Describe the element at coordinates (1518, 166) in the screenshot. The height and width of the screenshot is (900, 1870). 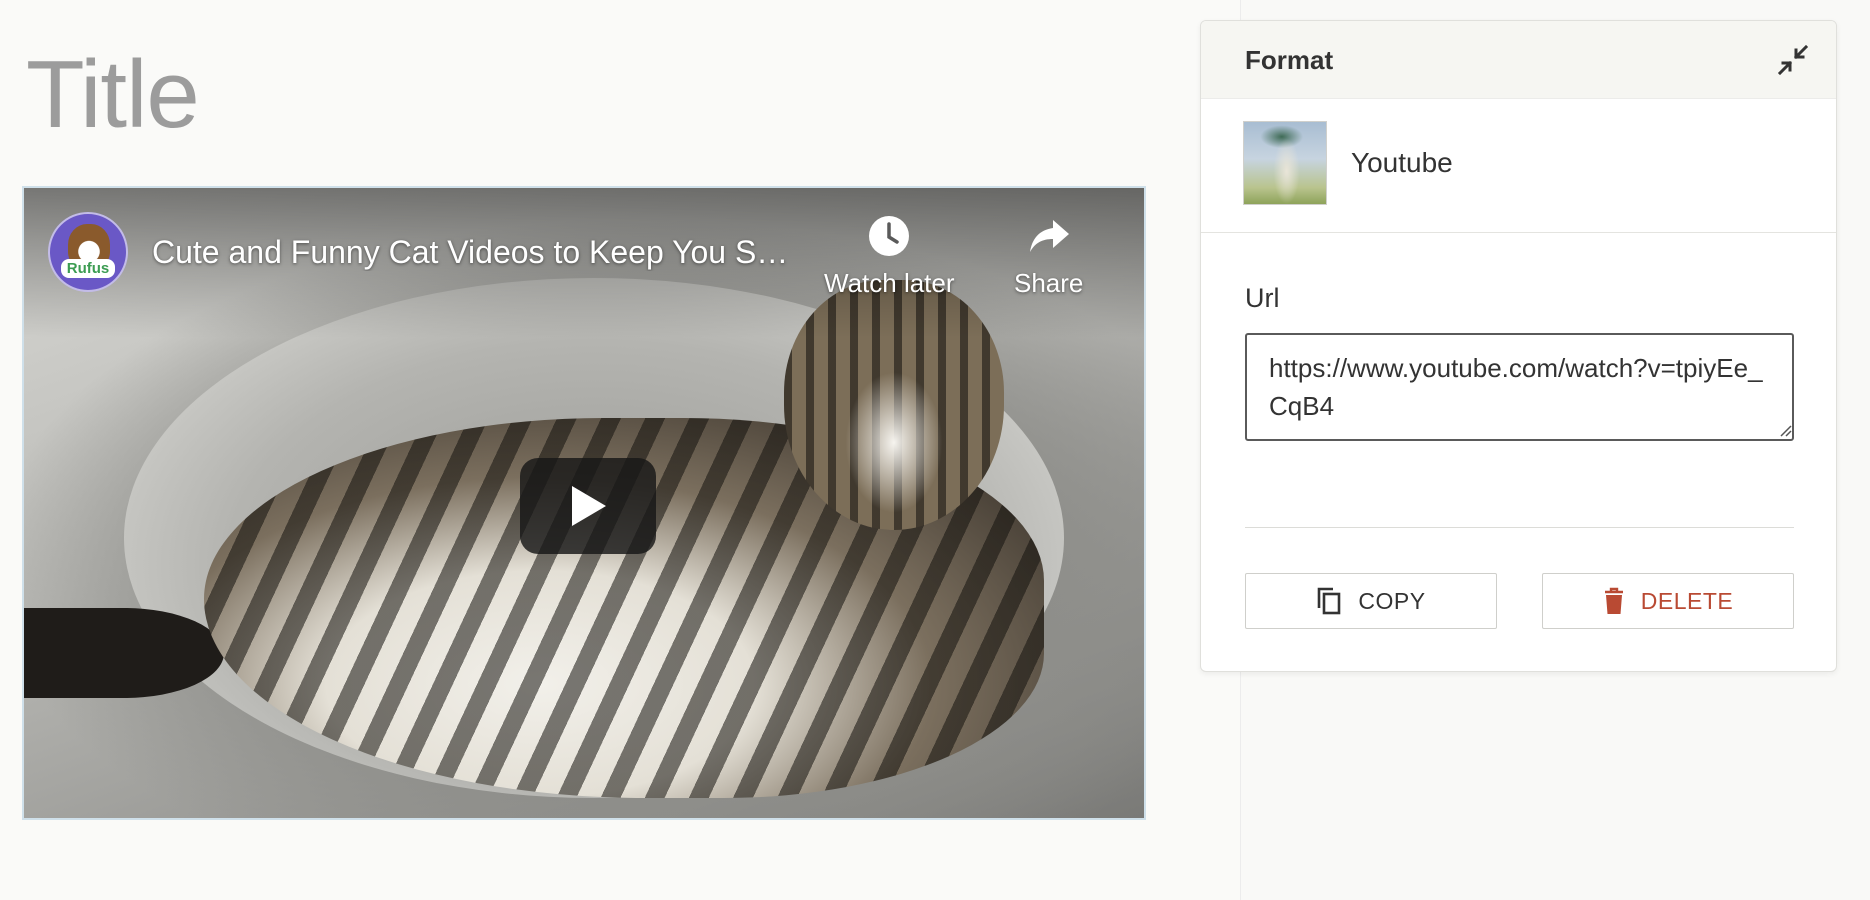
I see `source-row: Youtube` at that location.